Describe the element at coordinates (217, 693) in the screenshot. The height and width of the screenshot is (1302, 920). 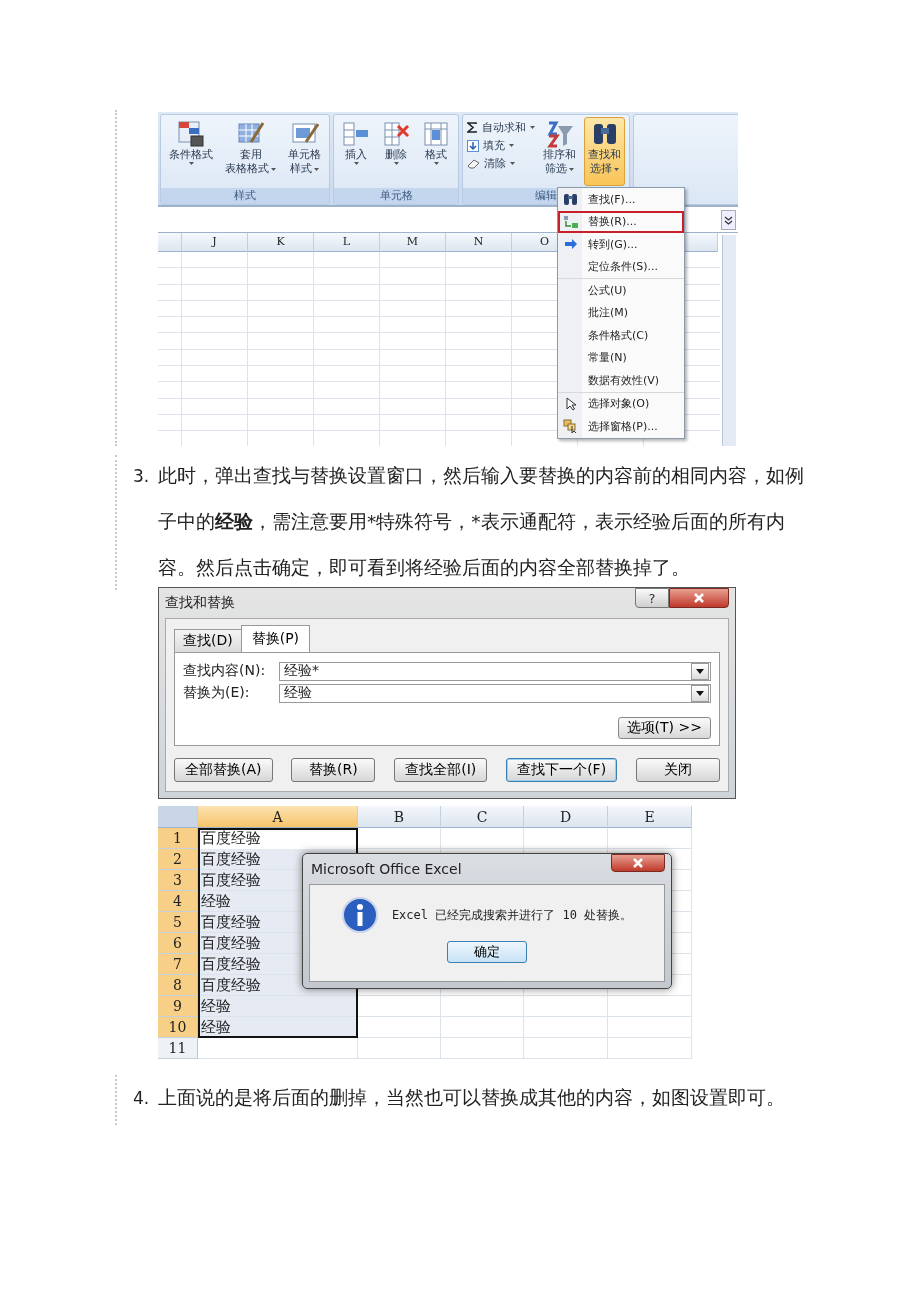
I see `field-label: 替换为(E):` at that location.